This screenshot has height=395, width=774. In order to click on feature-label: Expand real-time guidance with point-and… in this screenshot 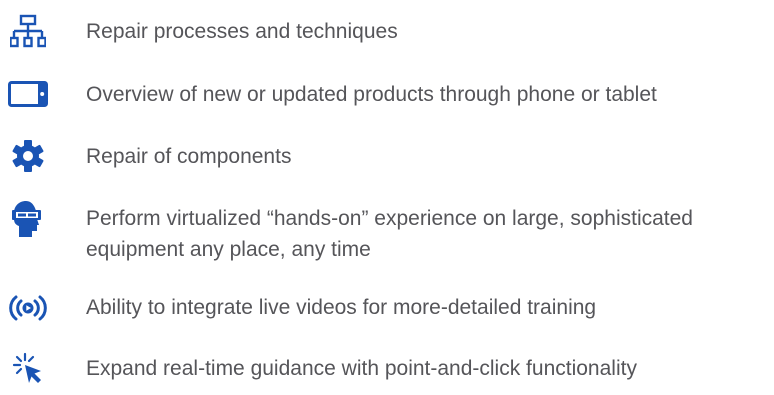, I will do `click(361, 368)`.